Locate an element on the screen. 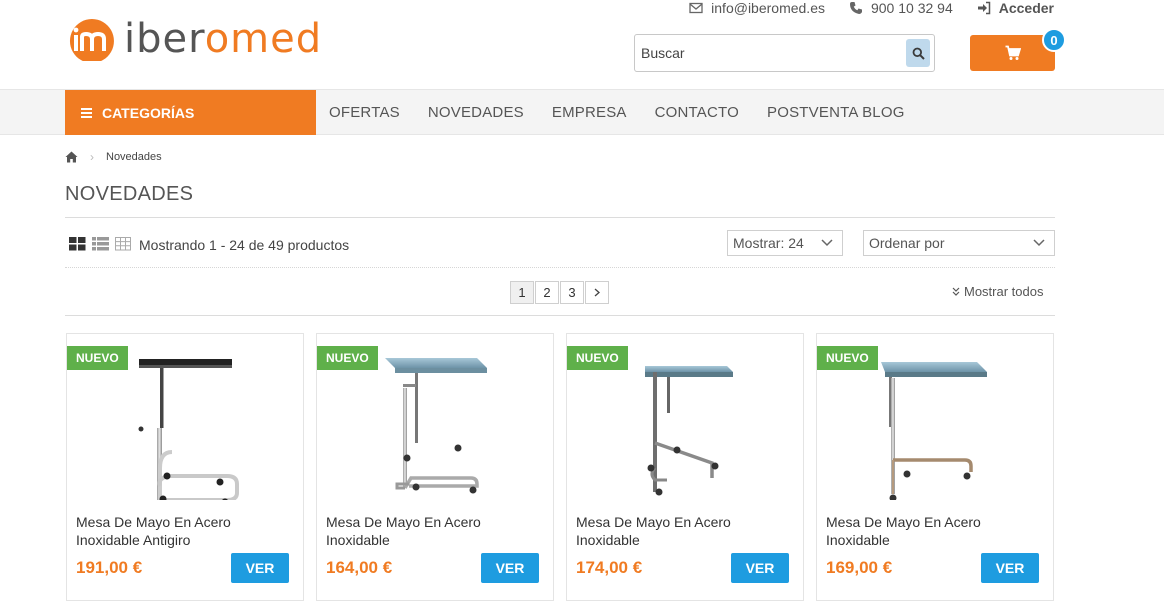 Image resolution: width=1164 pixels, height=602 pixels. login-link: Acceder is located at coordinates (1015, 8).